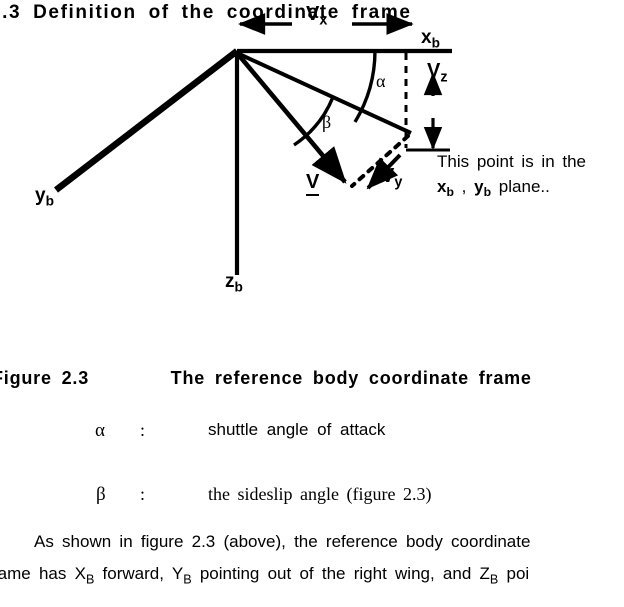 The image size is (624, 607). I want to click on annotation-line-2: xb , yb plane.., so click(493, 187).